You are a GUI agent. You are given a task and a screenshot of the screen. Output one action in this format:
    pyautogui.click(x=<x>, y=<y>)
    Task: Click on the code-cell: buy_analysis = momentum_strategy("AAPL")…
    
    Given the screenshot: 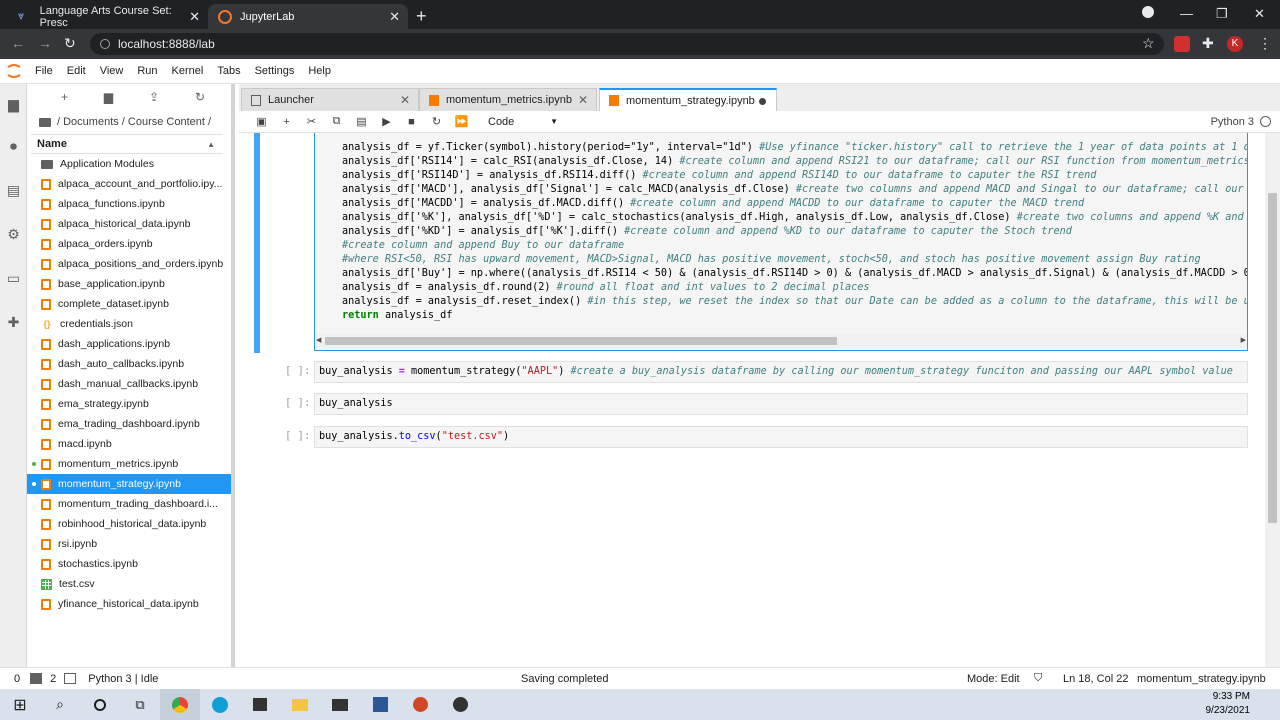 What is the action you would take?
    pyautogui.click(x=781, y=372)
    